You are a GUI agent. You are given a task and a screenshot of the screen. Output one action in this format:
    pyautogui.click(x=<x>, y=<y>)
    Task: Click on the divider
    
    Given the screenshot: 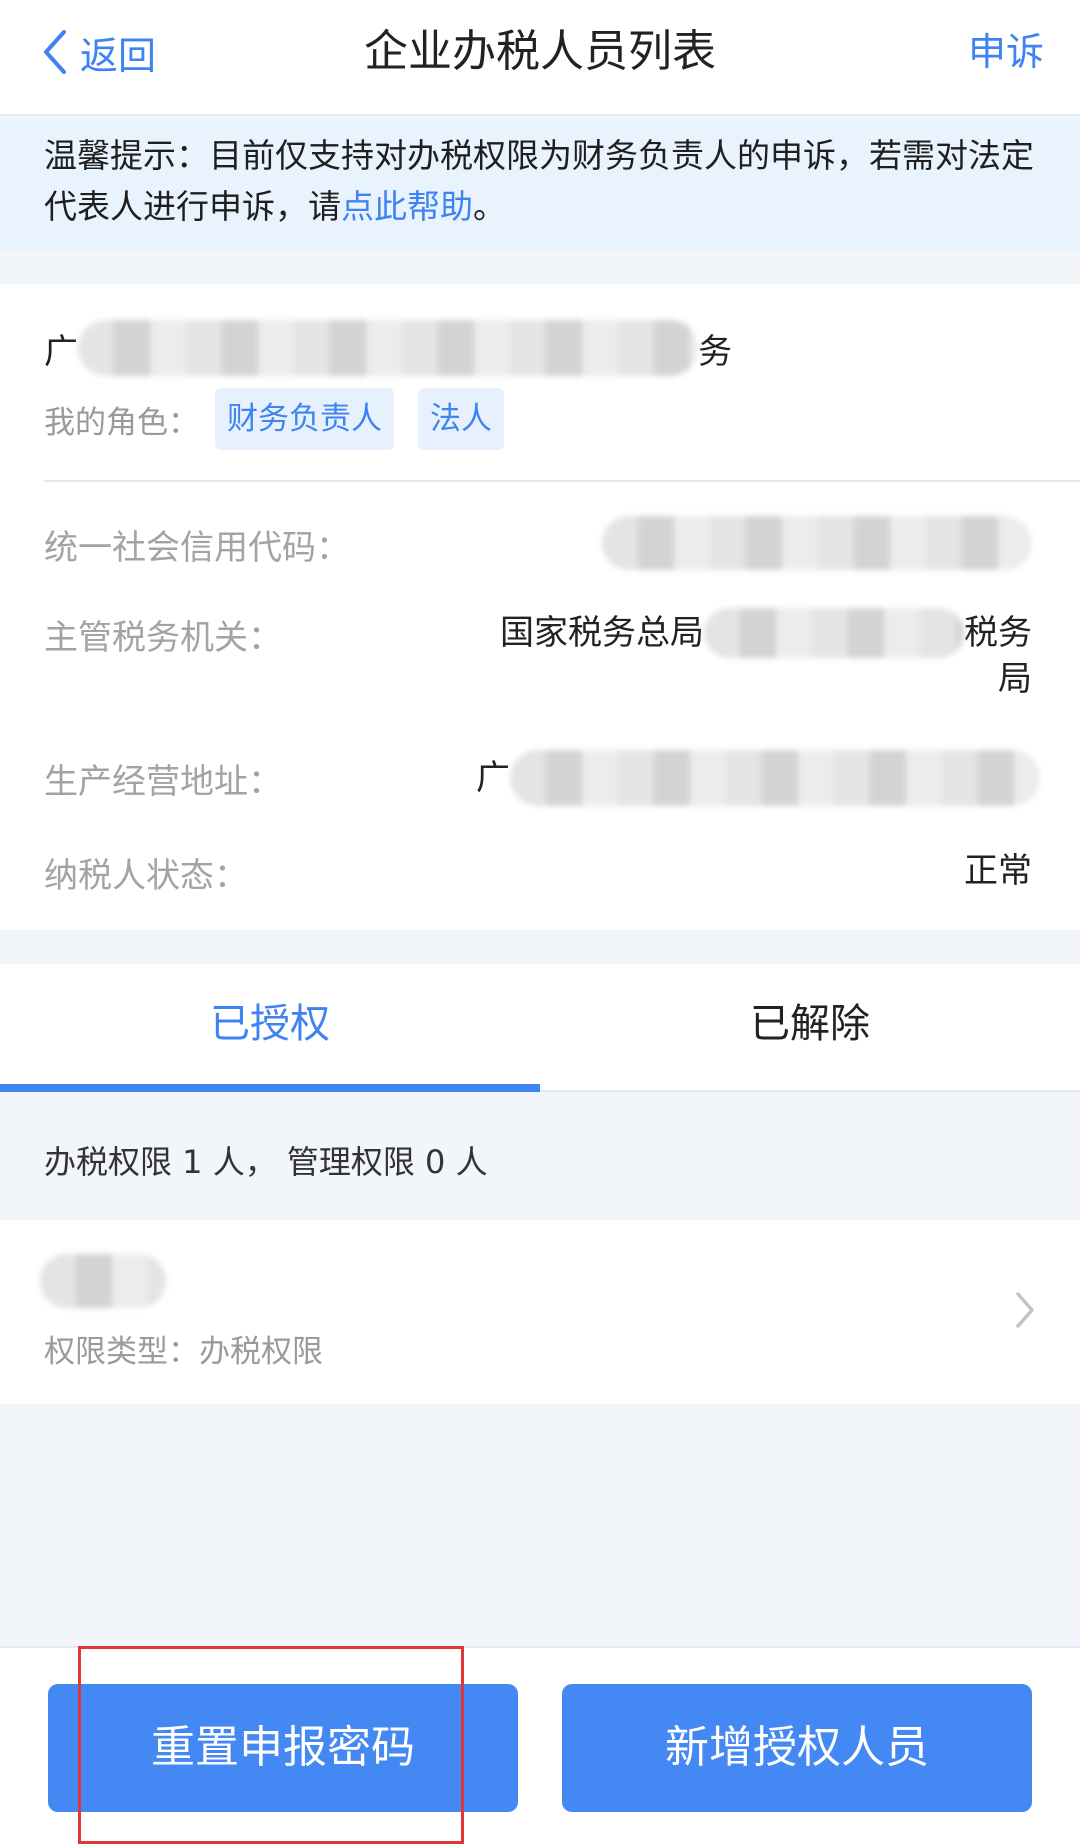 What is the action you would take?
    pyautogui.click(x=562, y=481)
    